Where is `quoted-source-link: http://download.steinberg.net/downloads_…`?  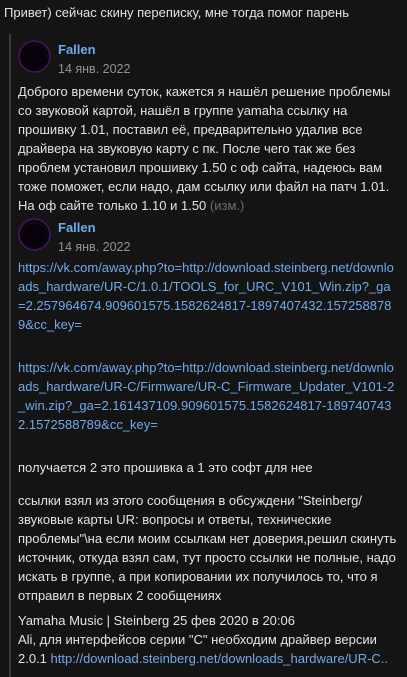 quoted-source-link: http://download.steinberg.net/downloads_… is located at coordinates (219, 658).